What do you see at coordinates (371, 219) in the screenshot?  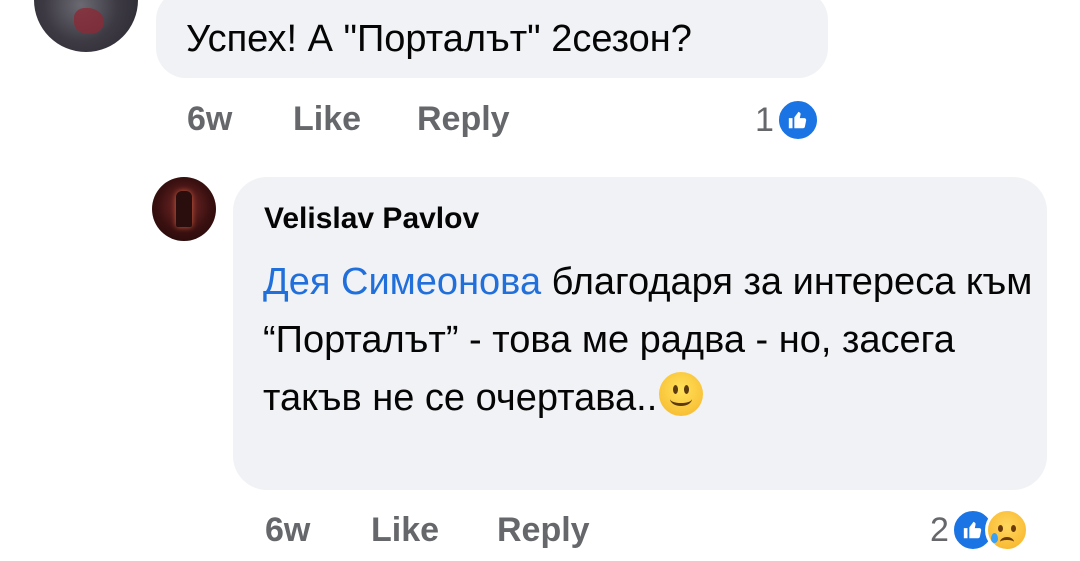 I see `reply-author-name: Velislav Pavlov` at bounding box center [371, 219].